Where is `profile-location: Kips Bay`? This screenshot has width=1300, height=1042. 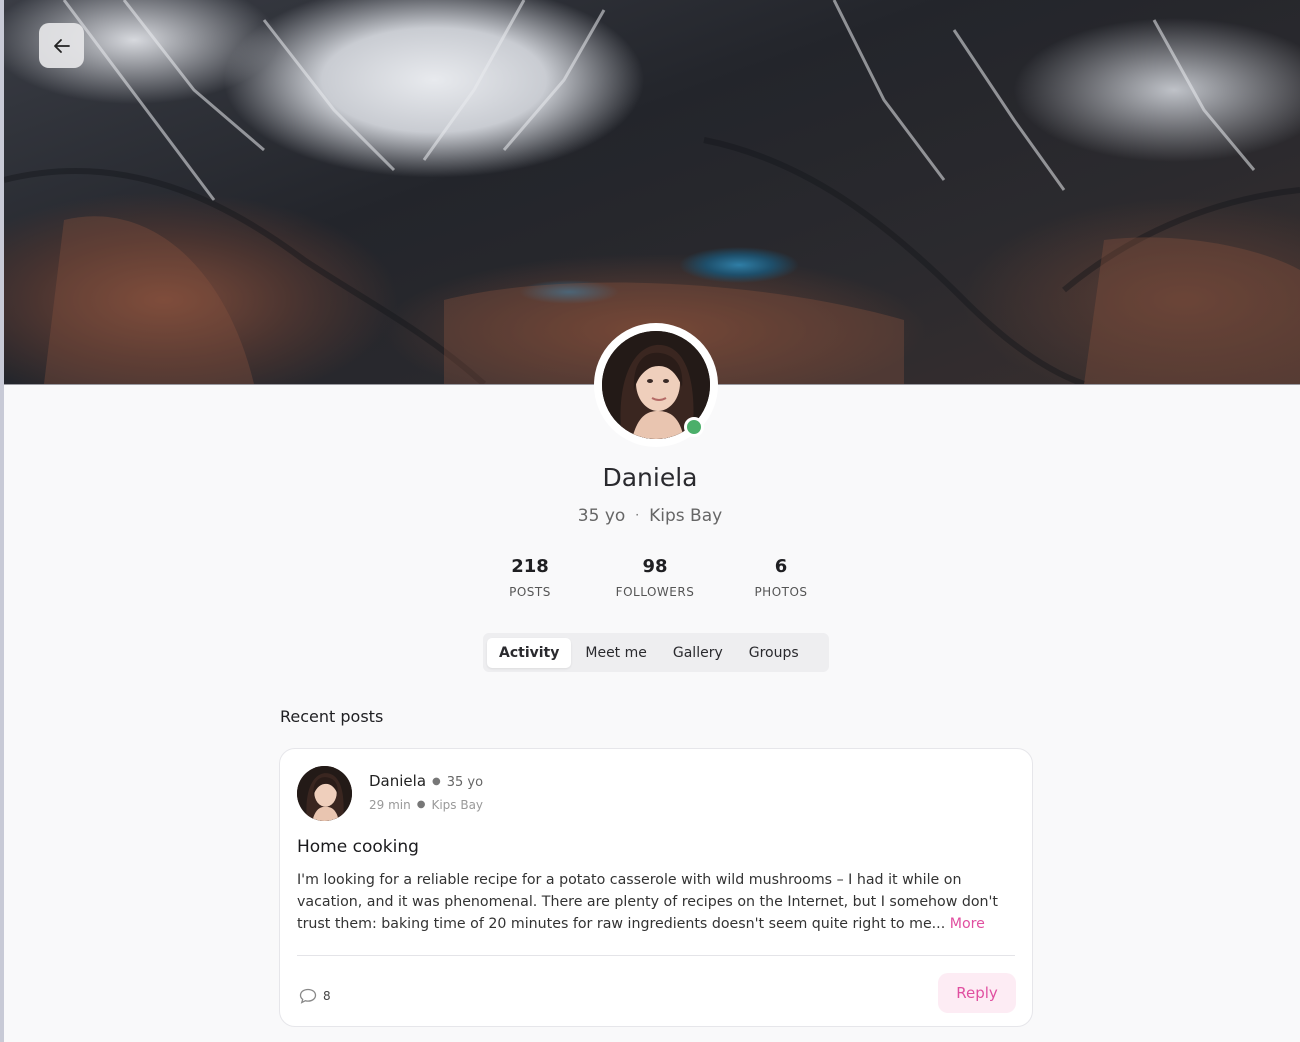 profile-location: Kips Bay is located at coordinates (686, 516).